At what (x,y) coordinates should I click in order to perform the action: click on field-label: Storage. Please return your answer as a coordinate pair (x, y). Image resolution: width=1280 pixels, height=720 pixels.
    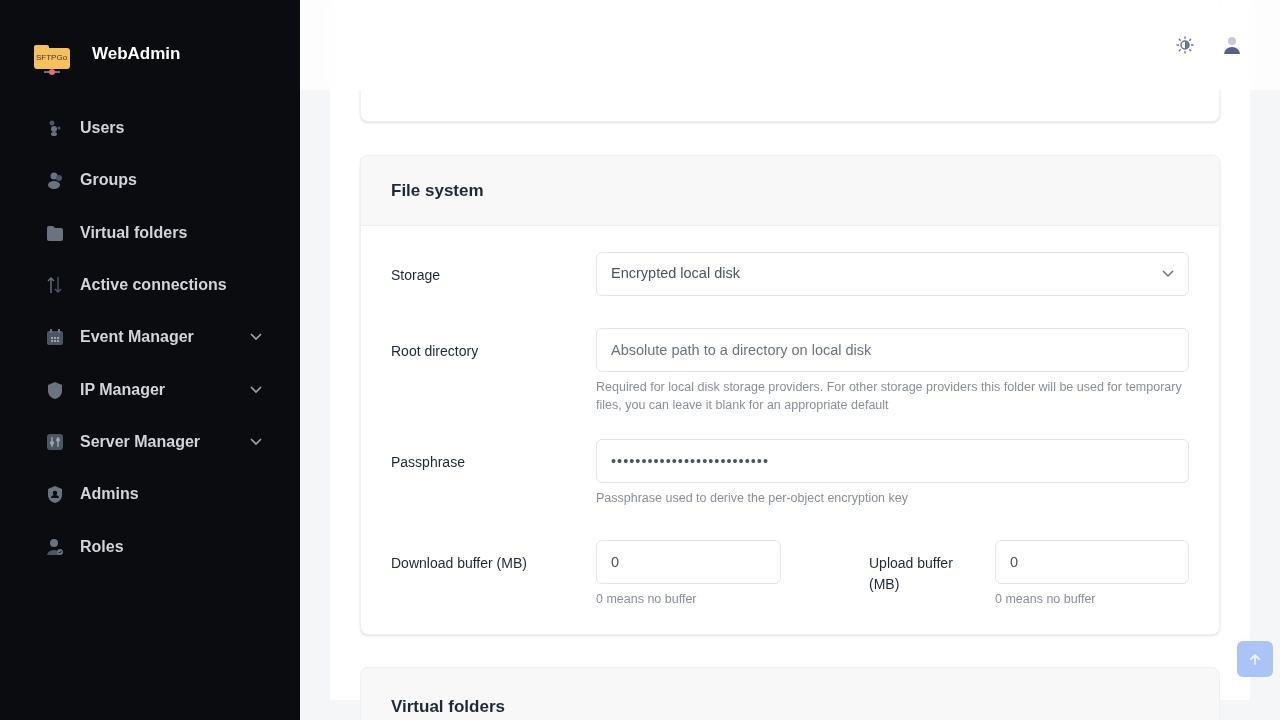
    Looking at the image, I should click on (416, 275).